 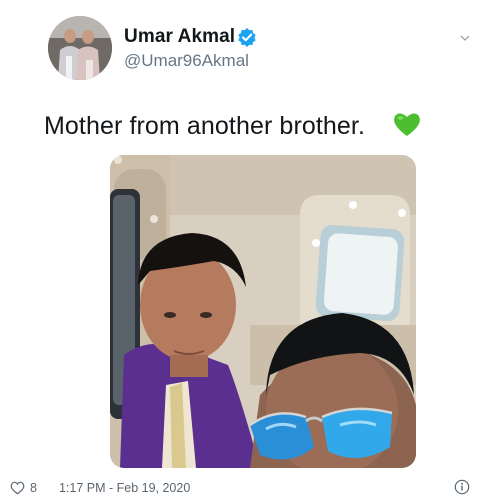 I want to click on user-handle: @Umar96Akmal, so click(x=186, y=61).